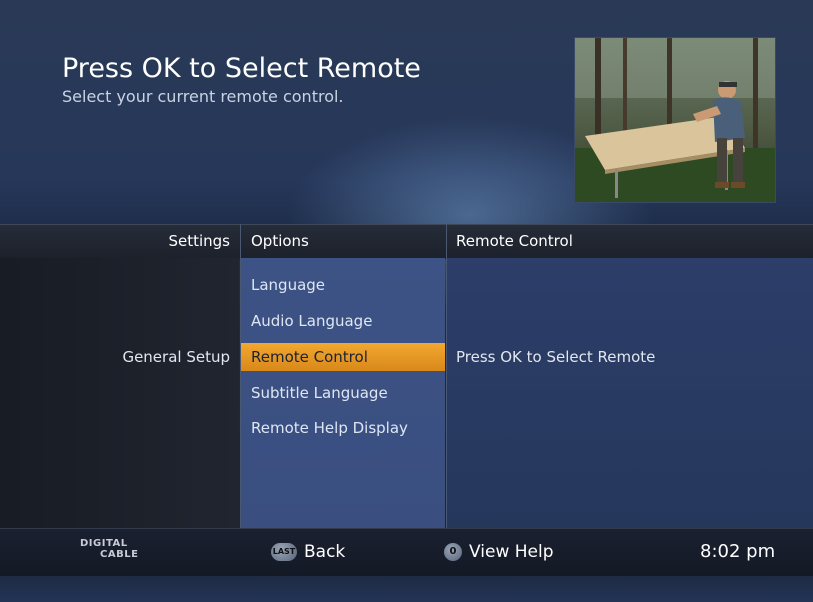 The image size is (813, 602). What do you see at coordinates (406, 588) in the screenshot?
I see `bottom-band` at bounding box center [406, 588].